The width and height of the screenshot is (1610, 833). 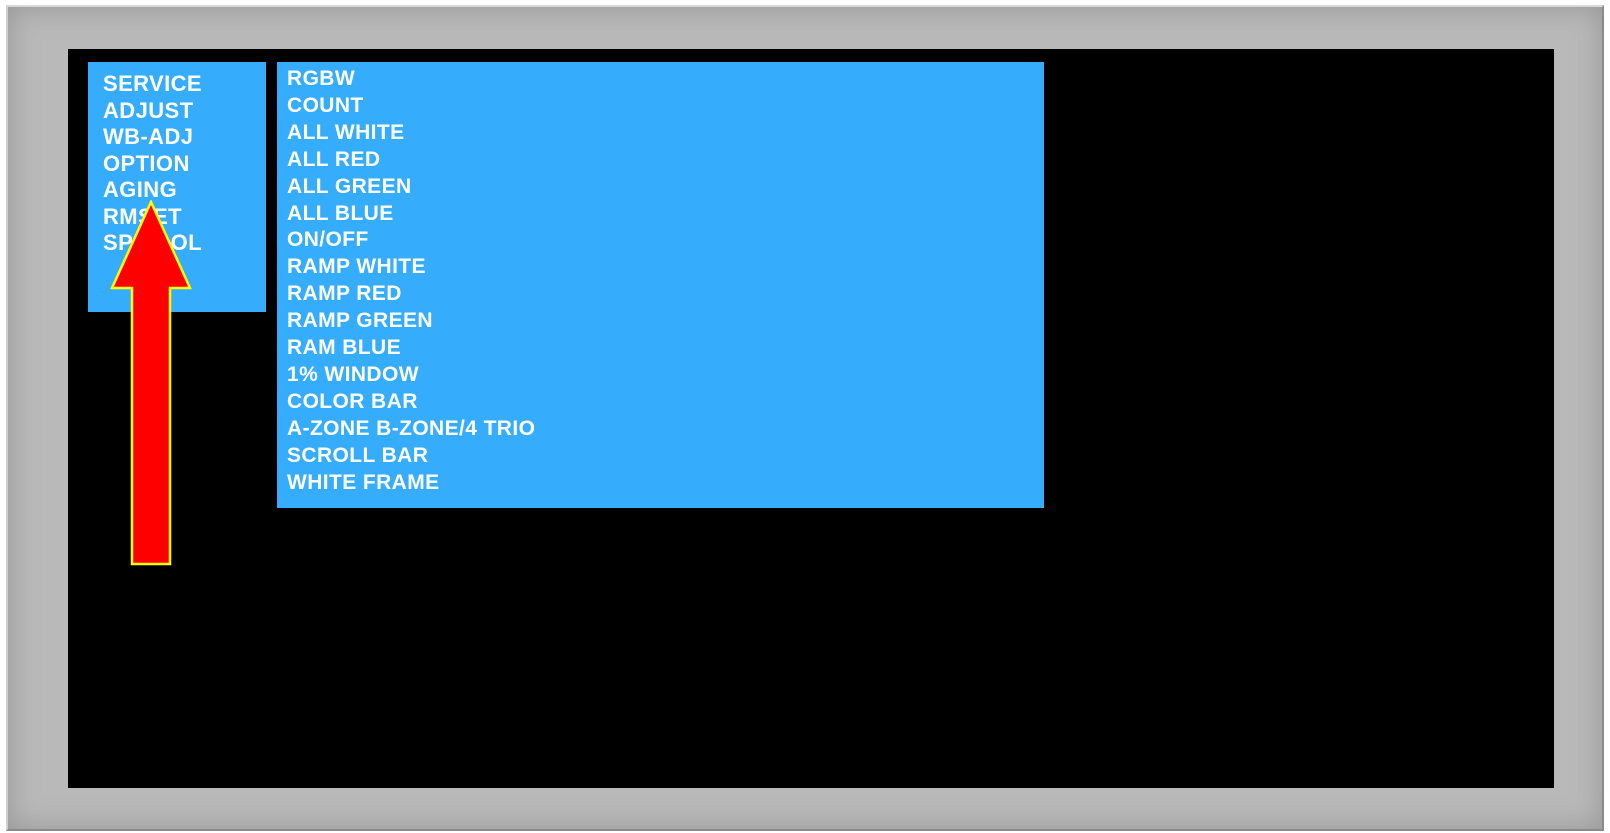 What do you see at coordinates (665, 79) in the screenshot?
I see `submenu-item-rgbw: RGBW` at bounding box center [665, 79].